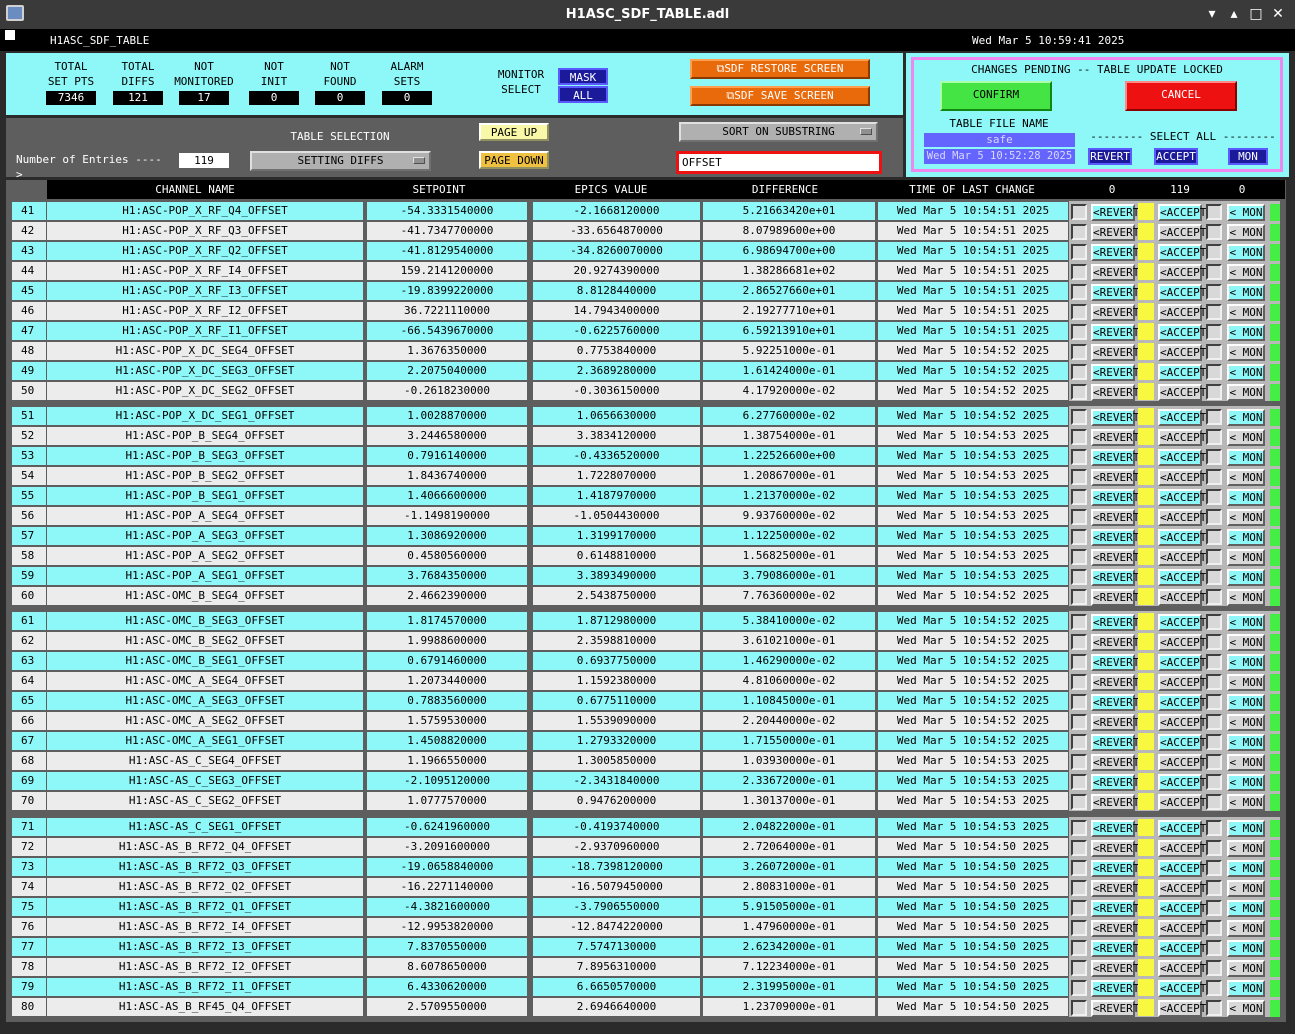  I want to click on sdf-save-screen-button: ⧉SDF SAVE SCREEN, so click(780, 96).